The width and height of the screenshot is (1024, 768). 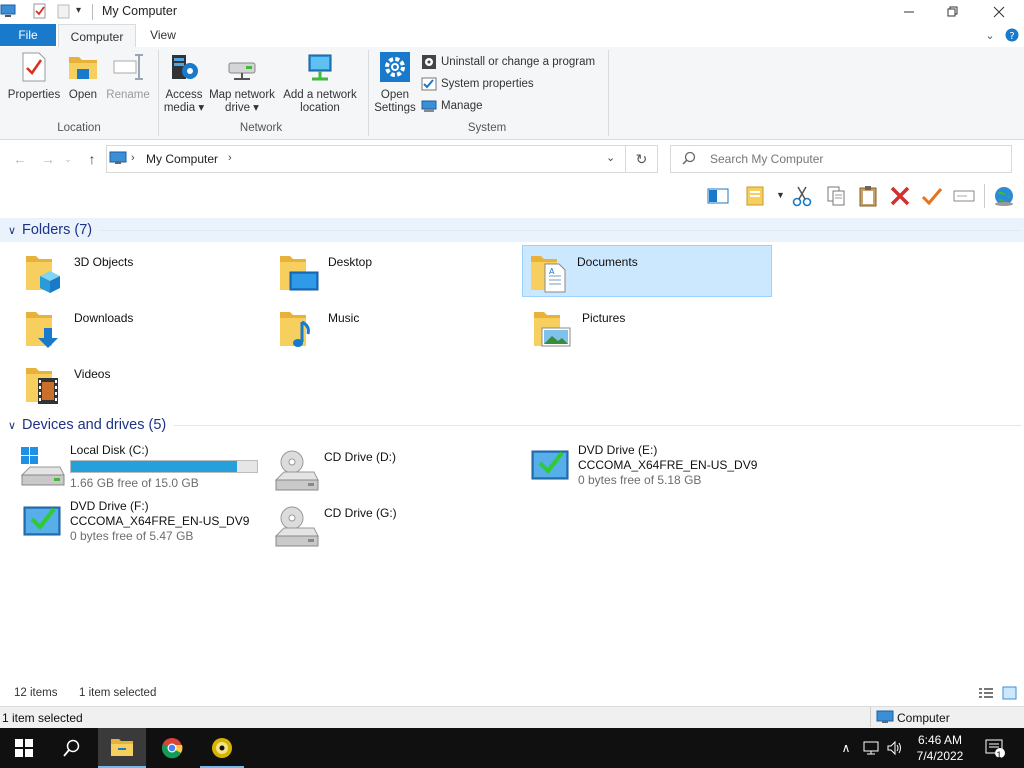 I want to click on chevron-down-icon: ⌄, so click(x=68, y=158).